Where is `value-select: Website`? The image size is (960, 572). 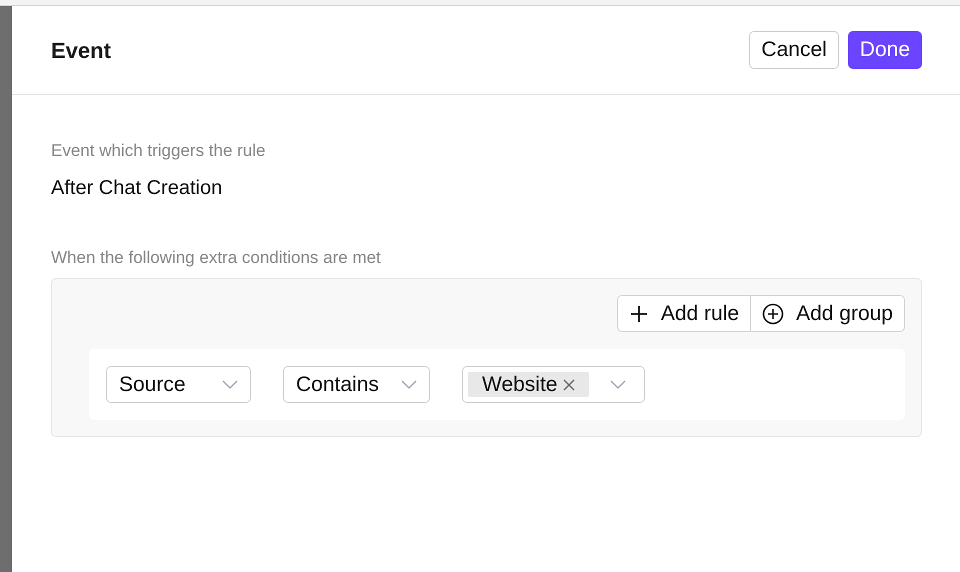
value-select: Website is located at coordinates (553, 384).